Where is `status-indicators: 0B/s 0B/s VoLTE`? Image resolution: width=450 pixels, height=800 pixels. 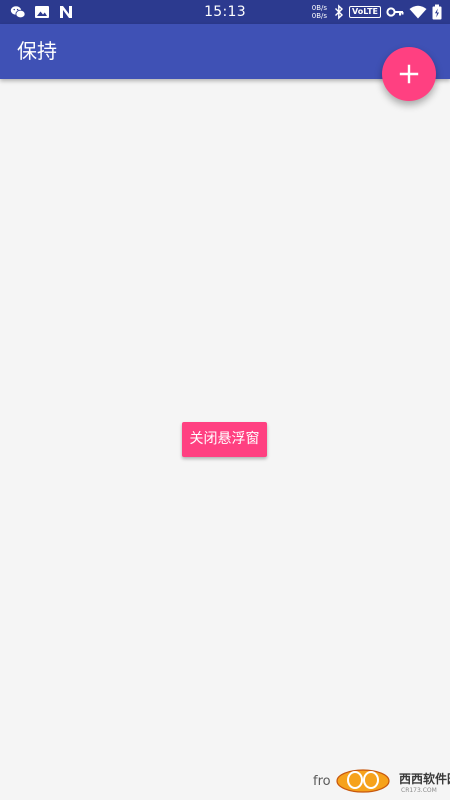
status-indicators: 0B/s 0B/s VoLTE is located at coordinates (377, 12).